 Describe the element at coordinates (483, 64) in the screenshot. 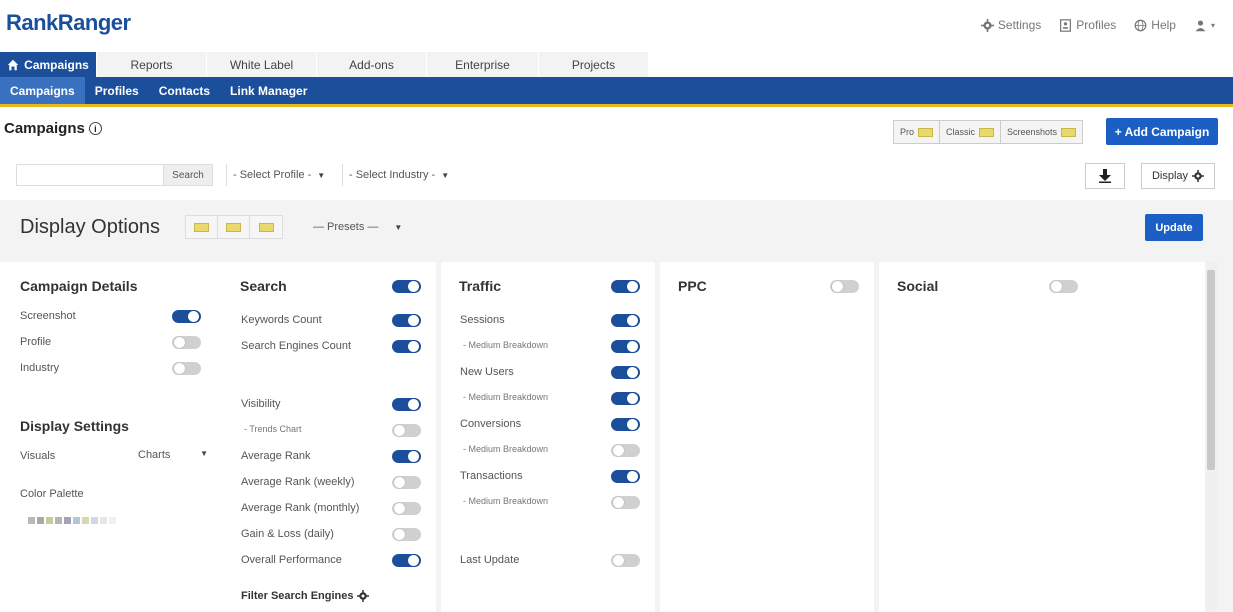

I see `tab-enterprise: Enterprise` at that location.